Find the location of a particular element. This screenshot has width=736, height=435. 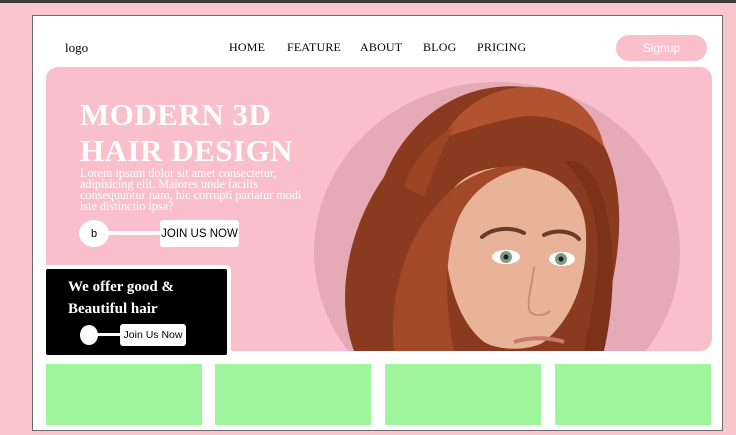

hero-title: MODERN 3D HAIR DESIGN is located at coordinates (230, 133).